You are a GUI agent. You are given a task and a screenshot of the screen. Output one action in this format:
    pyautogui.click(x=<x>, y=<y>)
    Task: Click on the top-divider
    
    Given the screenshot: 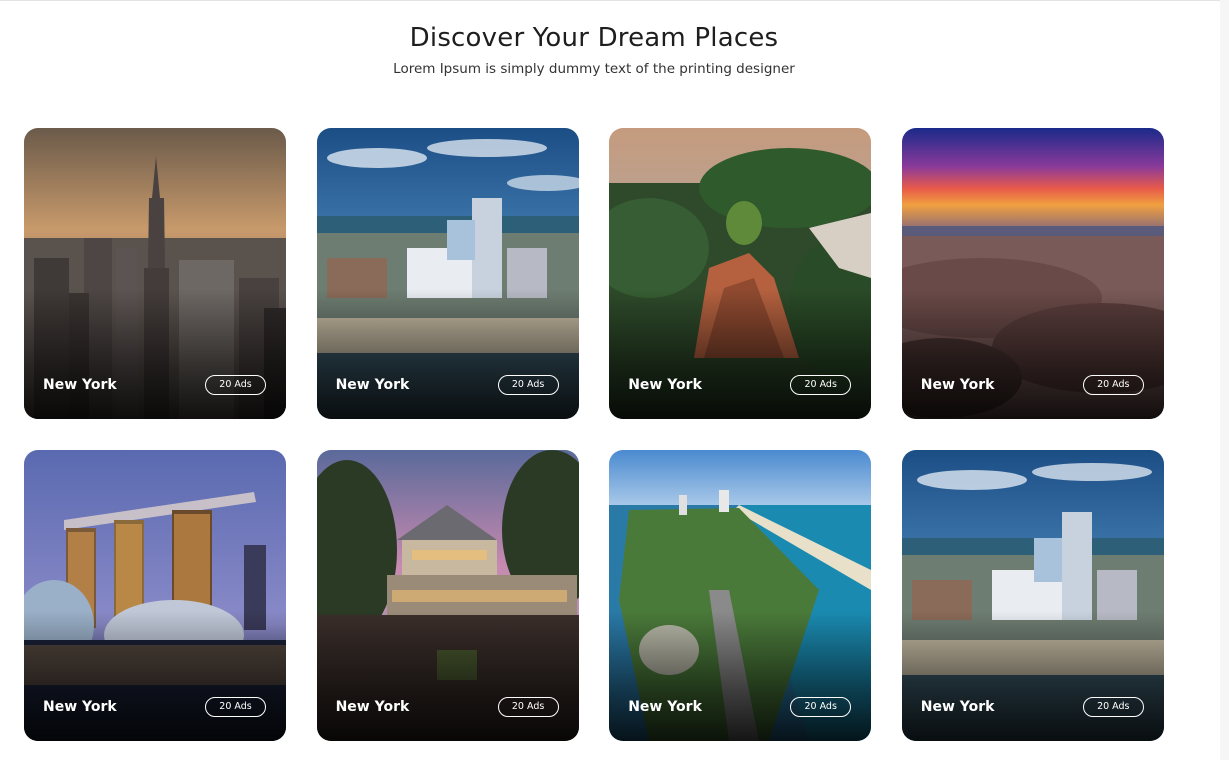 What is the action you would take?
    pyautogui.click(x=614, y=0)
    